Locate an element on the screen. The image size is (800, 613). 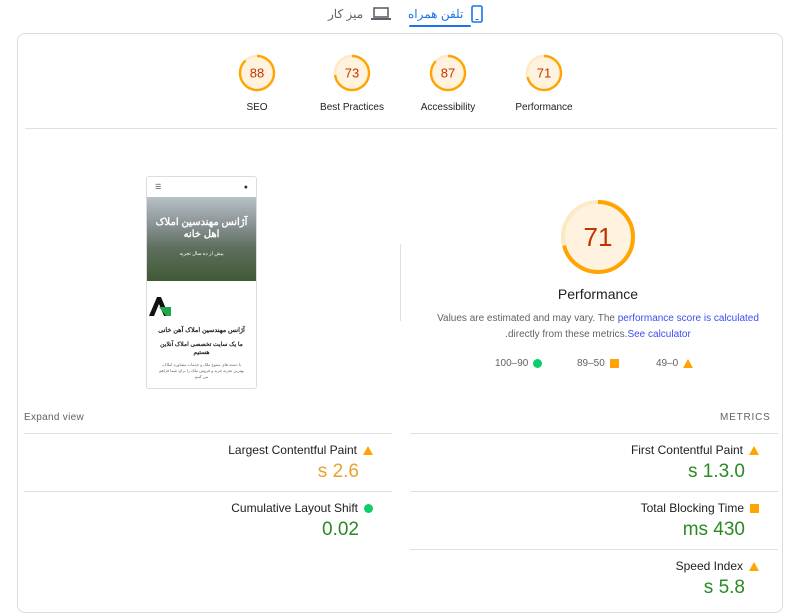
gauge-ring: 88 is located at coordinates (257, 73).